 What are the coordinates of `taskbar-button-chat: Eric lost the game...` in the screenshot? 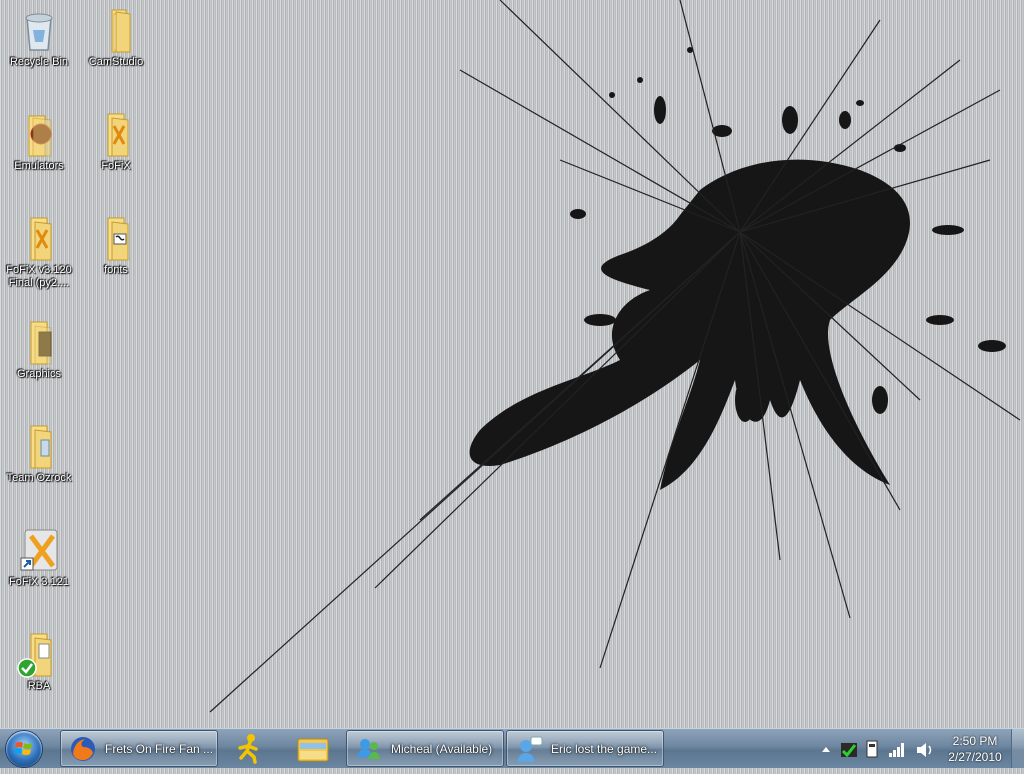 It's located at (585, 748).